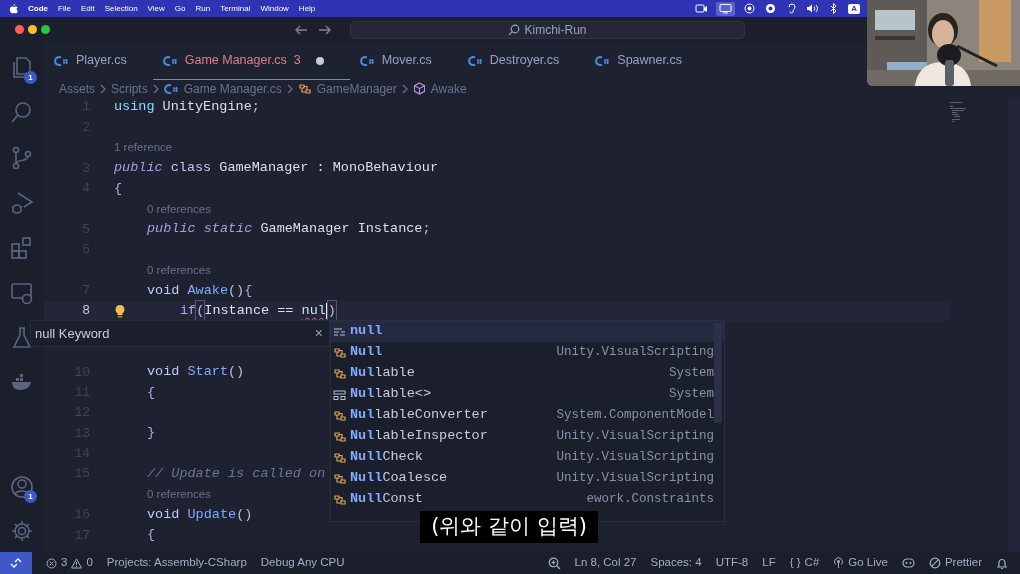 Image resolution: width=1020 pixels, height=574 pixels. Describe the element at coordinates (258, 311) in the screenshot. I see `code-line: if(Instance == nul)` at that location.